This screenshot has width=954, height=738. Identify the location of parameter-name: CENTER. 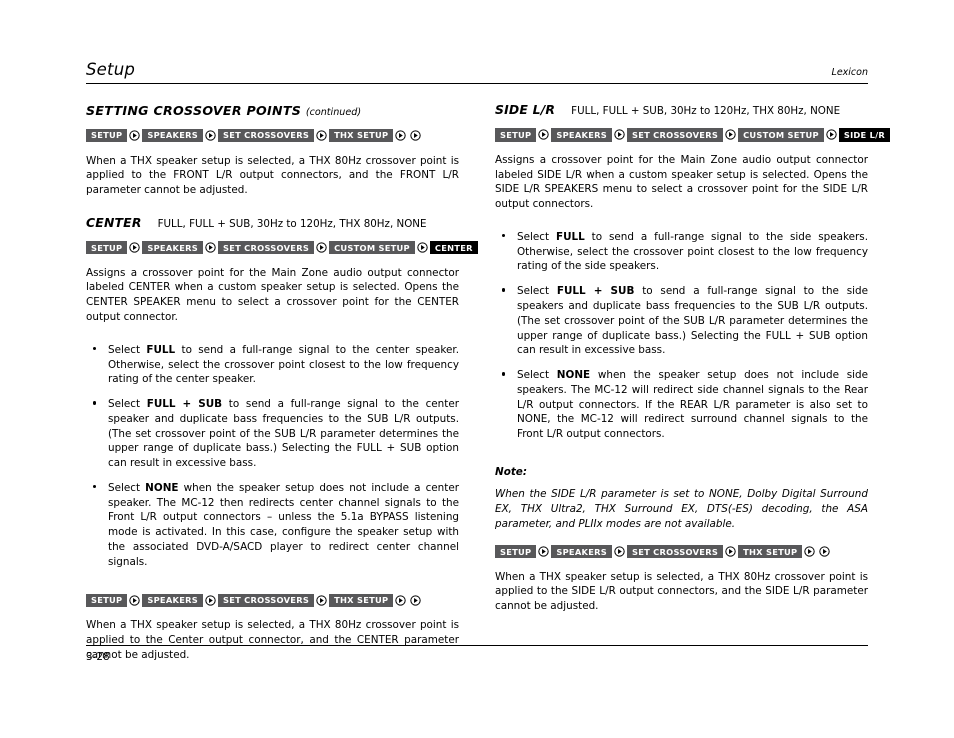
(114, 222).